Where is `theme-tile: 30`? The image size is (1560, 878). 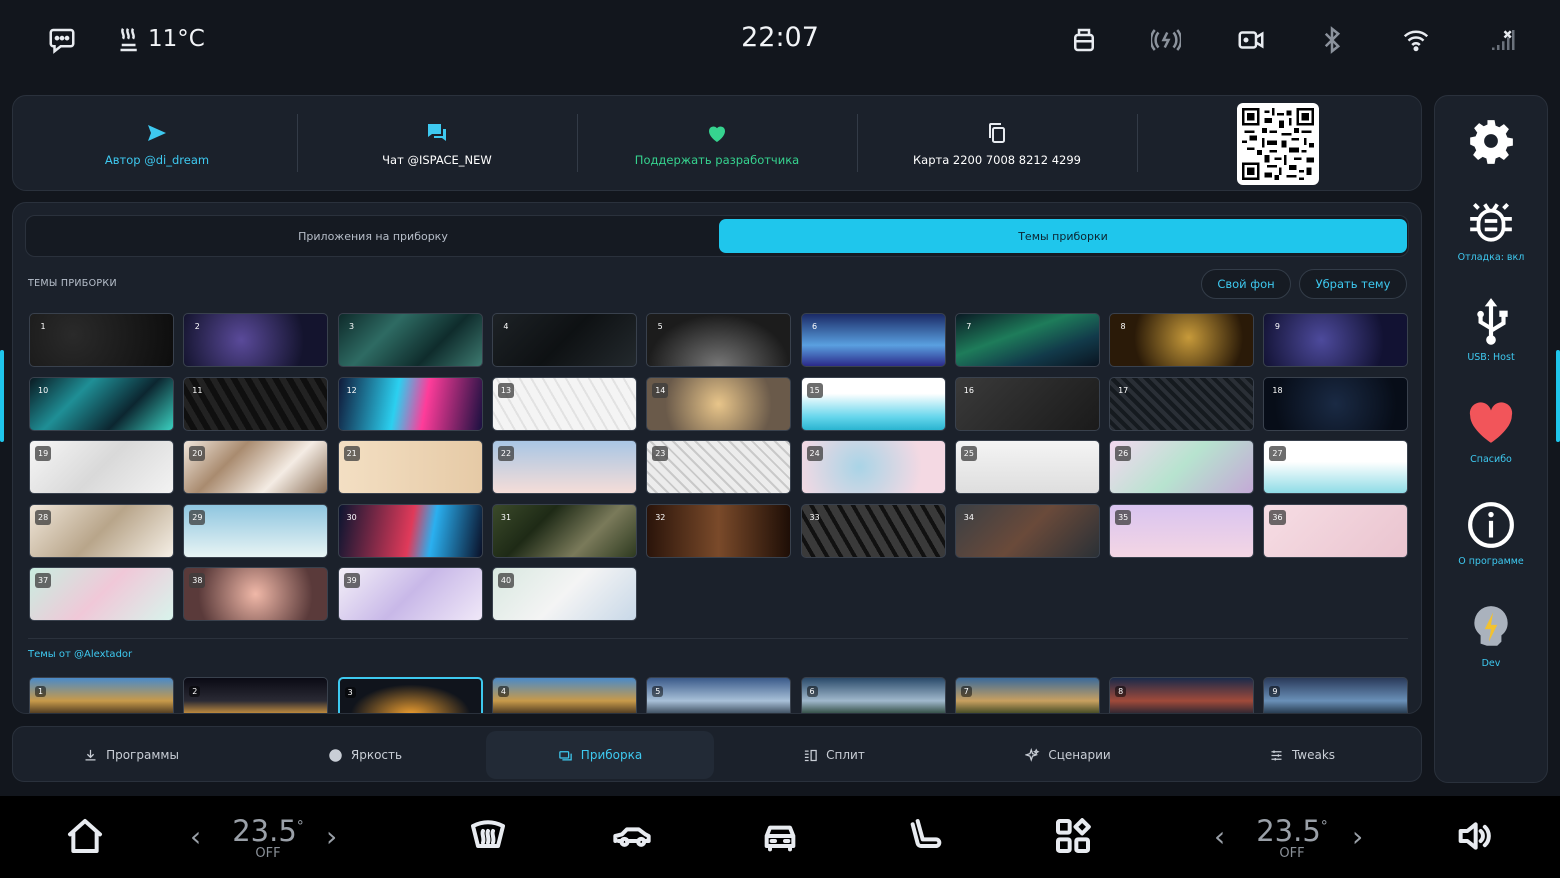
theme-tile: 30 is located at coordinates (410, 530).